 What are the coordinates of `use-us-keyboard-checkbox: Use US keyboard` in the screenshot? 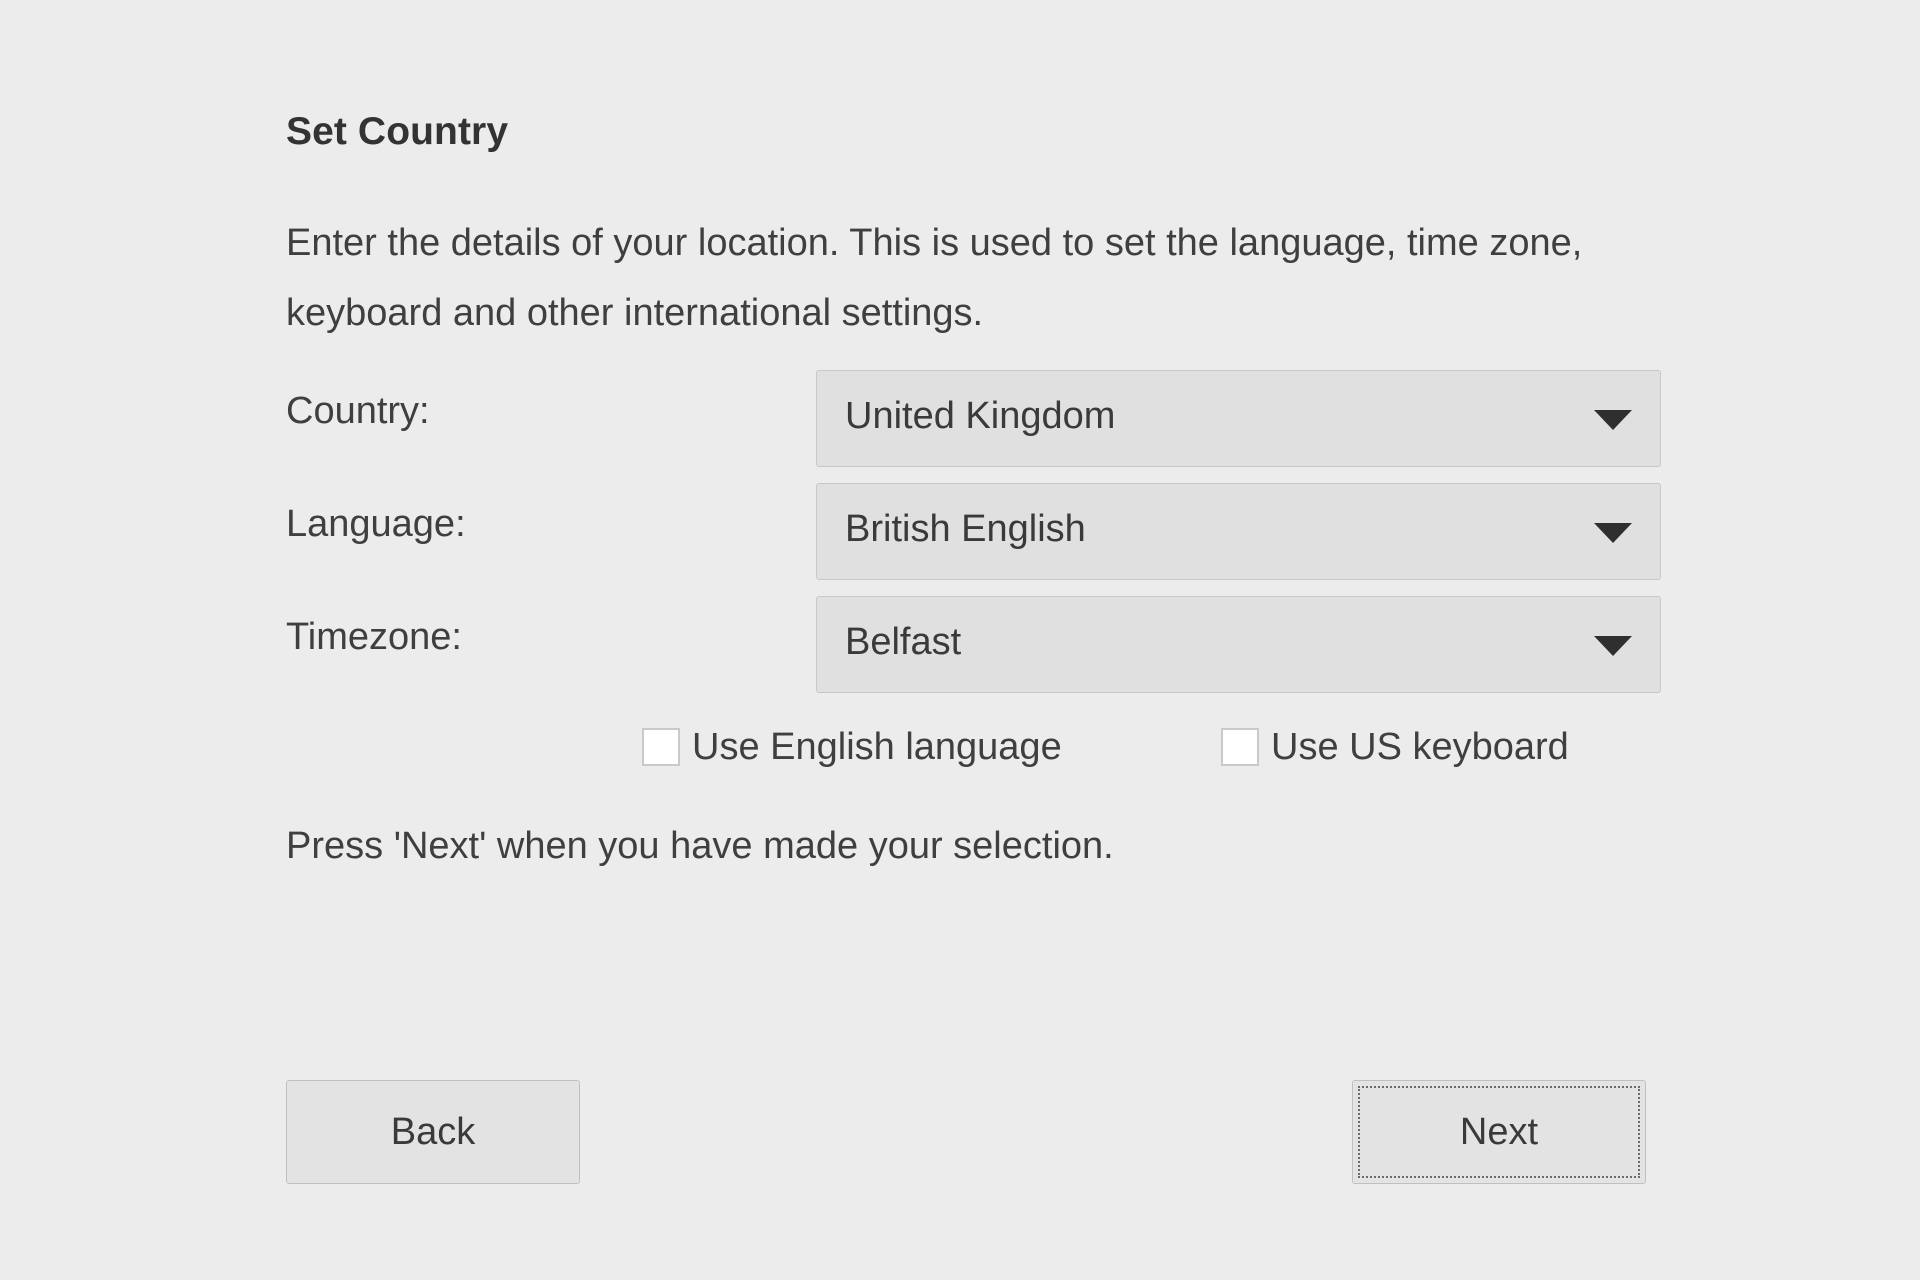 It's located at (1395, 747).